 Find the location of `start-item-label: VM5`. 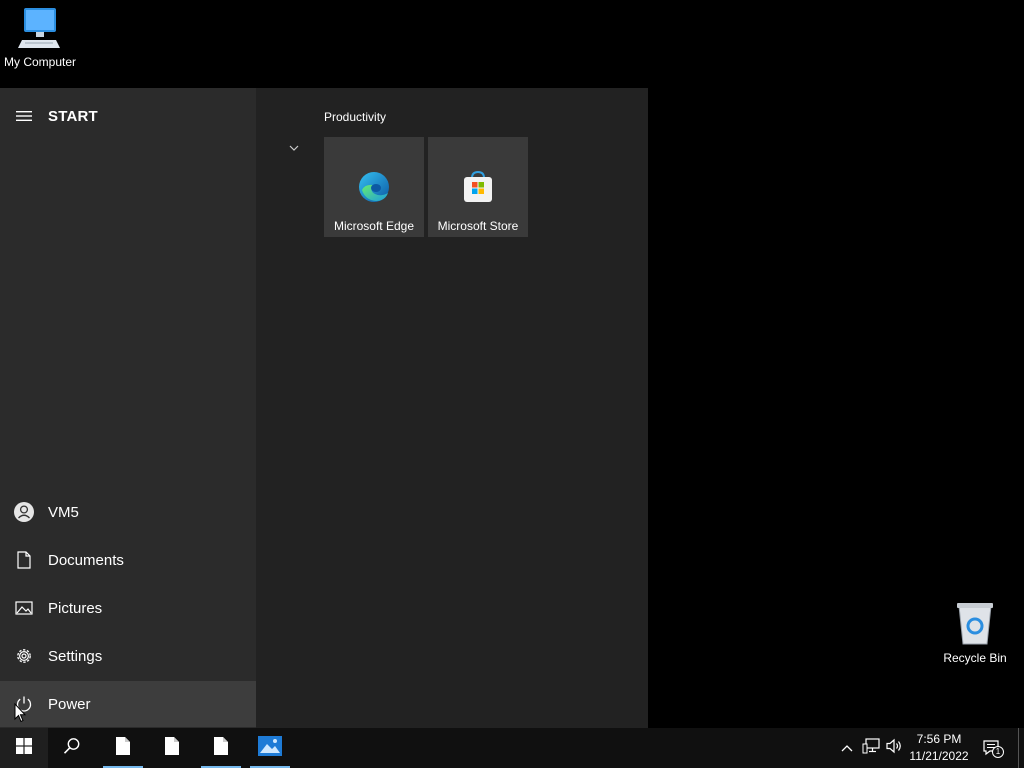

start-item-label: VM5 is located at coordinates (63, 512).